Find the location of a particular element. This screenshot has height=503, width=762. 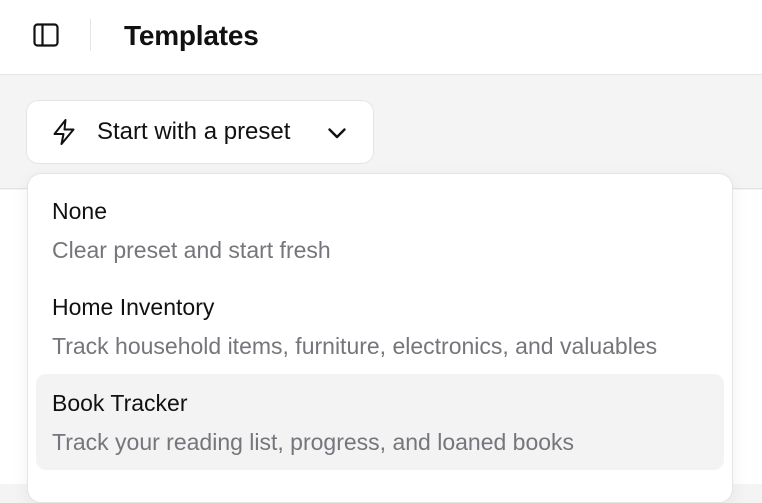

preset-select-button: Start with a preset is located at coordinates (200, 132).